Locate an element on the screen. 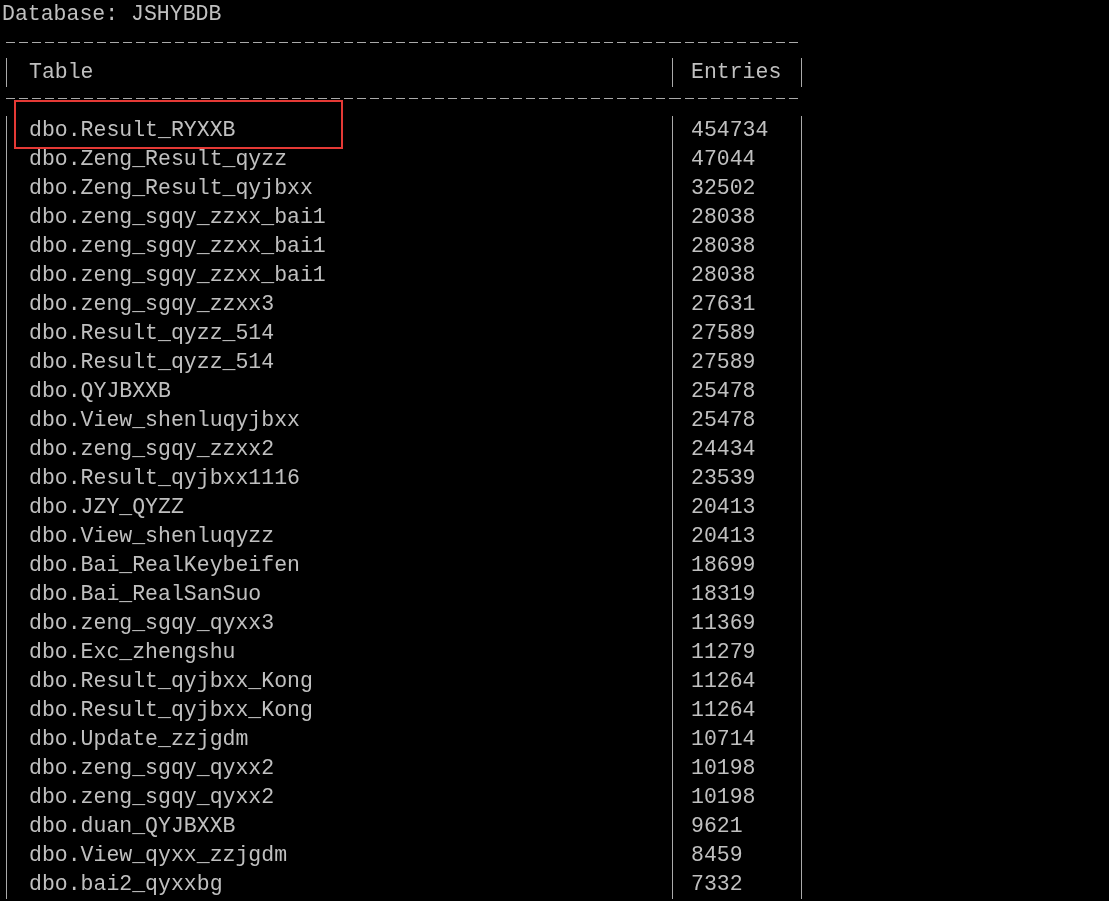 Image resolution: width=1109 pixels, height=901 pixels. database-label: Database: JSHYBDB is located at coordinates (112, 14).